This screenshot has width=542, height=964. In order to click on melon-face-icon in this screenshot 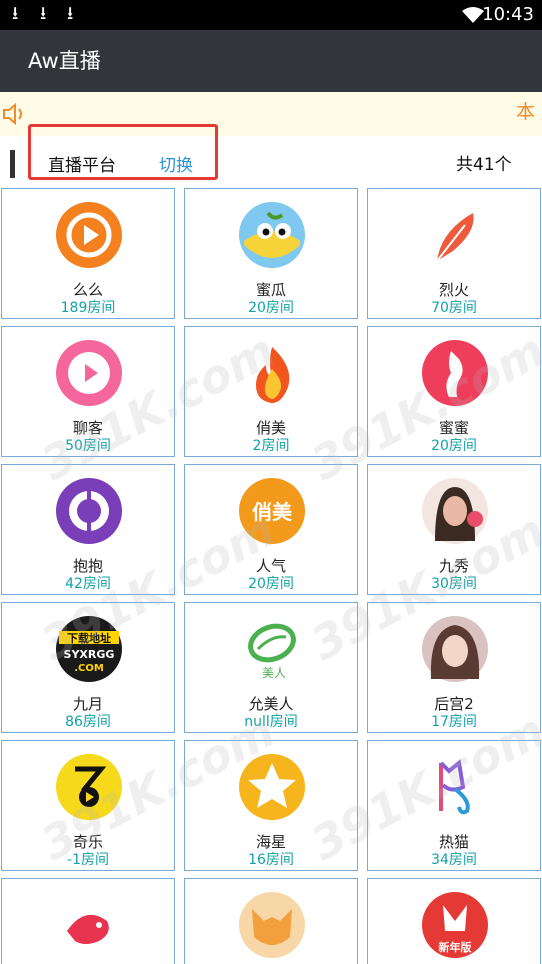, I will do `click(272, 235)`.